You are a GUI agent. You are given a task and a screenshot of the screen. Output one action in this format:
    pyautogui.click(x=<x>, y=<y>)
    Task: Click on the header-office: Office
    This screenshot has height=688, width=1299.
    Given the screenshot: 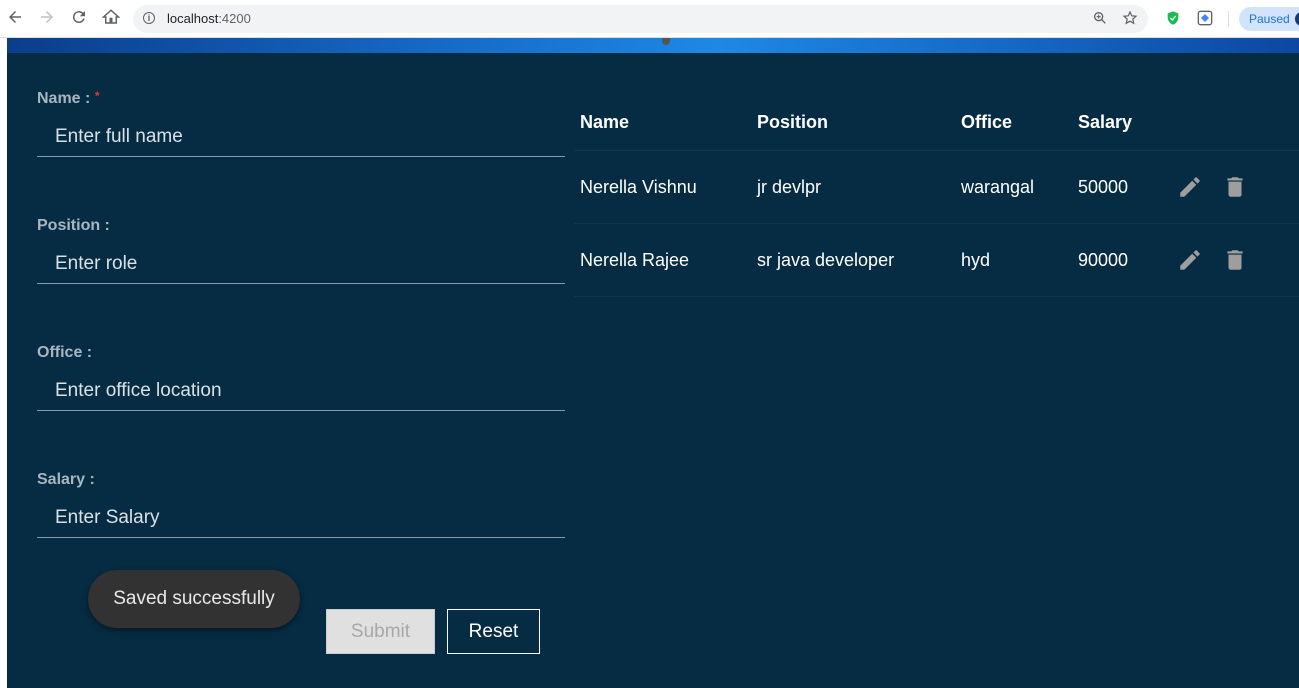 What is the action you would take?
    pyautogui.click(x=1013, y=122)
    